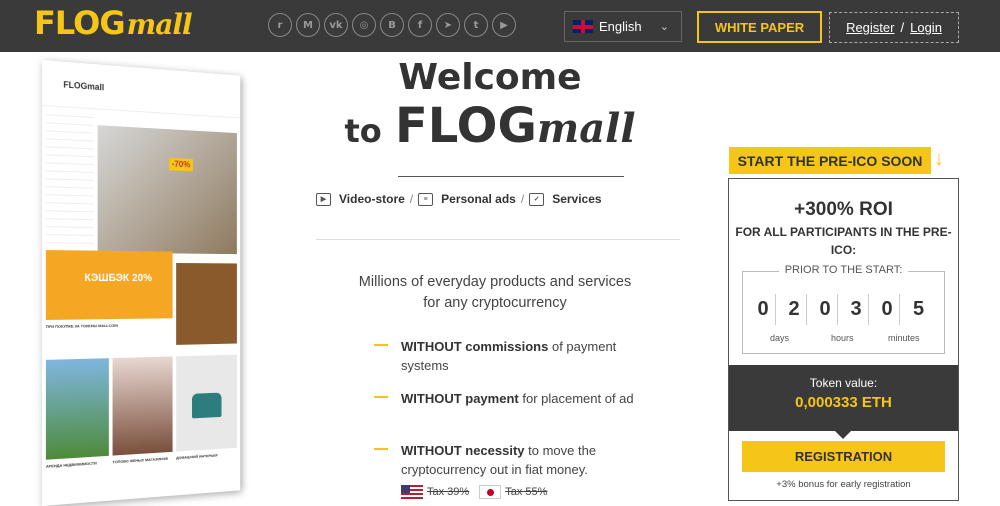 The image size is (1000, 506). What do you see at coordinates (80, 23) in the screenshot?
I see `logo-main-text: FLOG` at bounding box center [80, 23].